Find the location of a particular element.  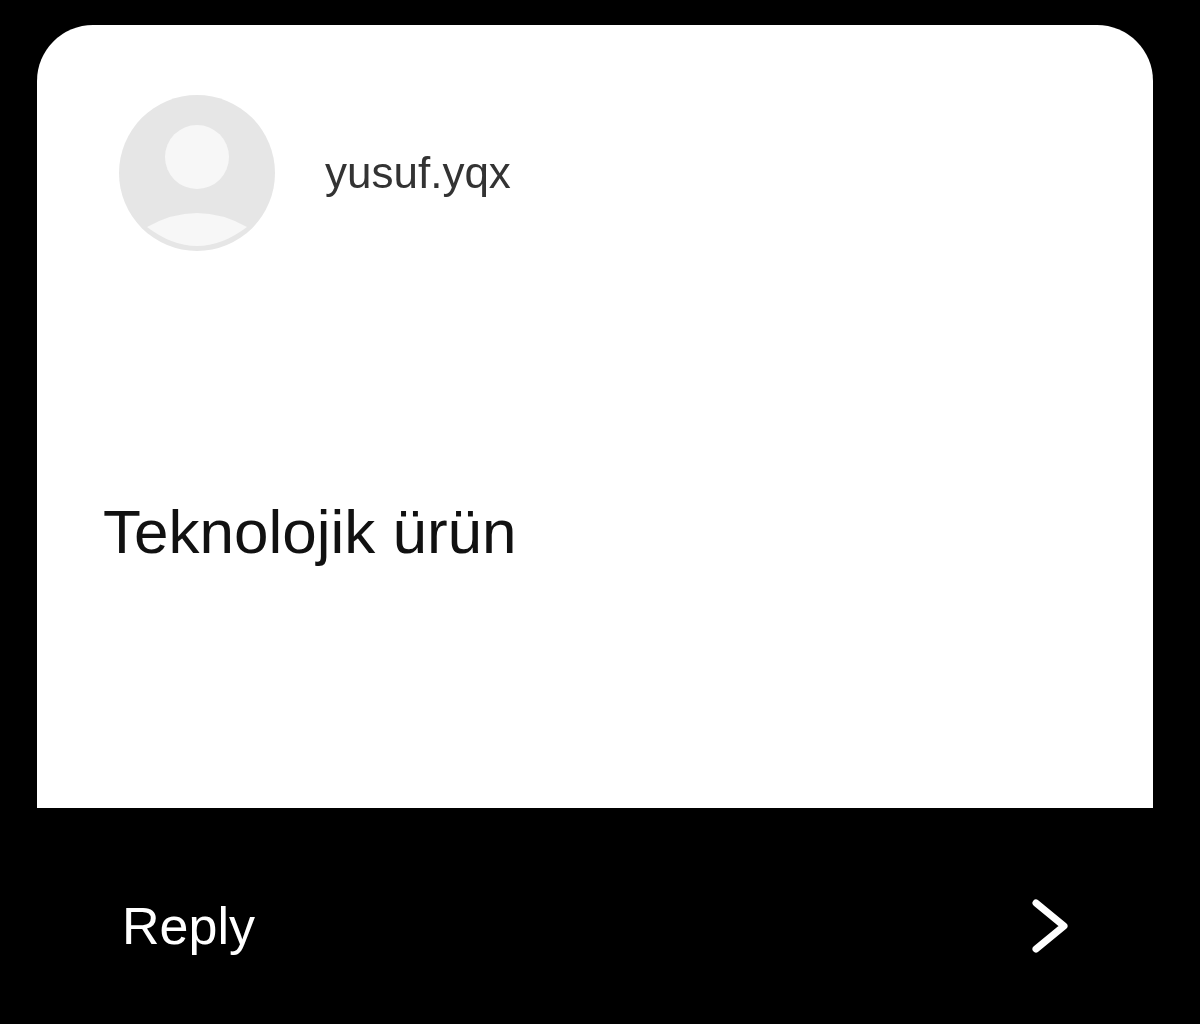

sender-name: yusuf.yqx is located at coordinates (418, 173).